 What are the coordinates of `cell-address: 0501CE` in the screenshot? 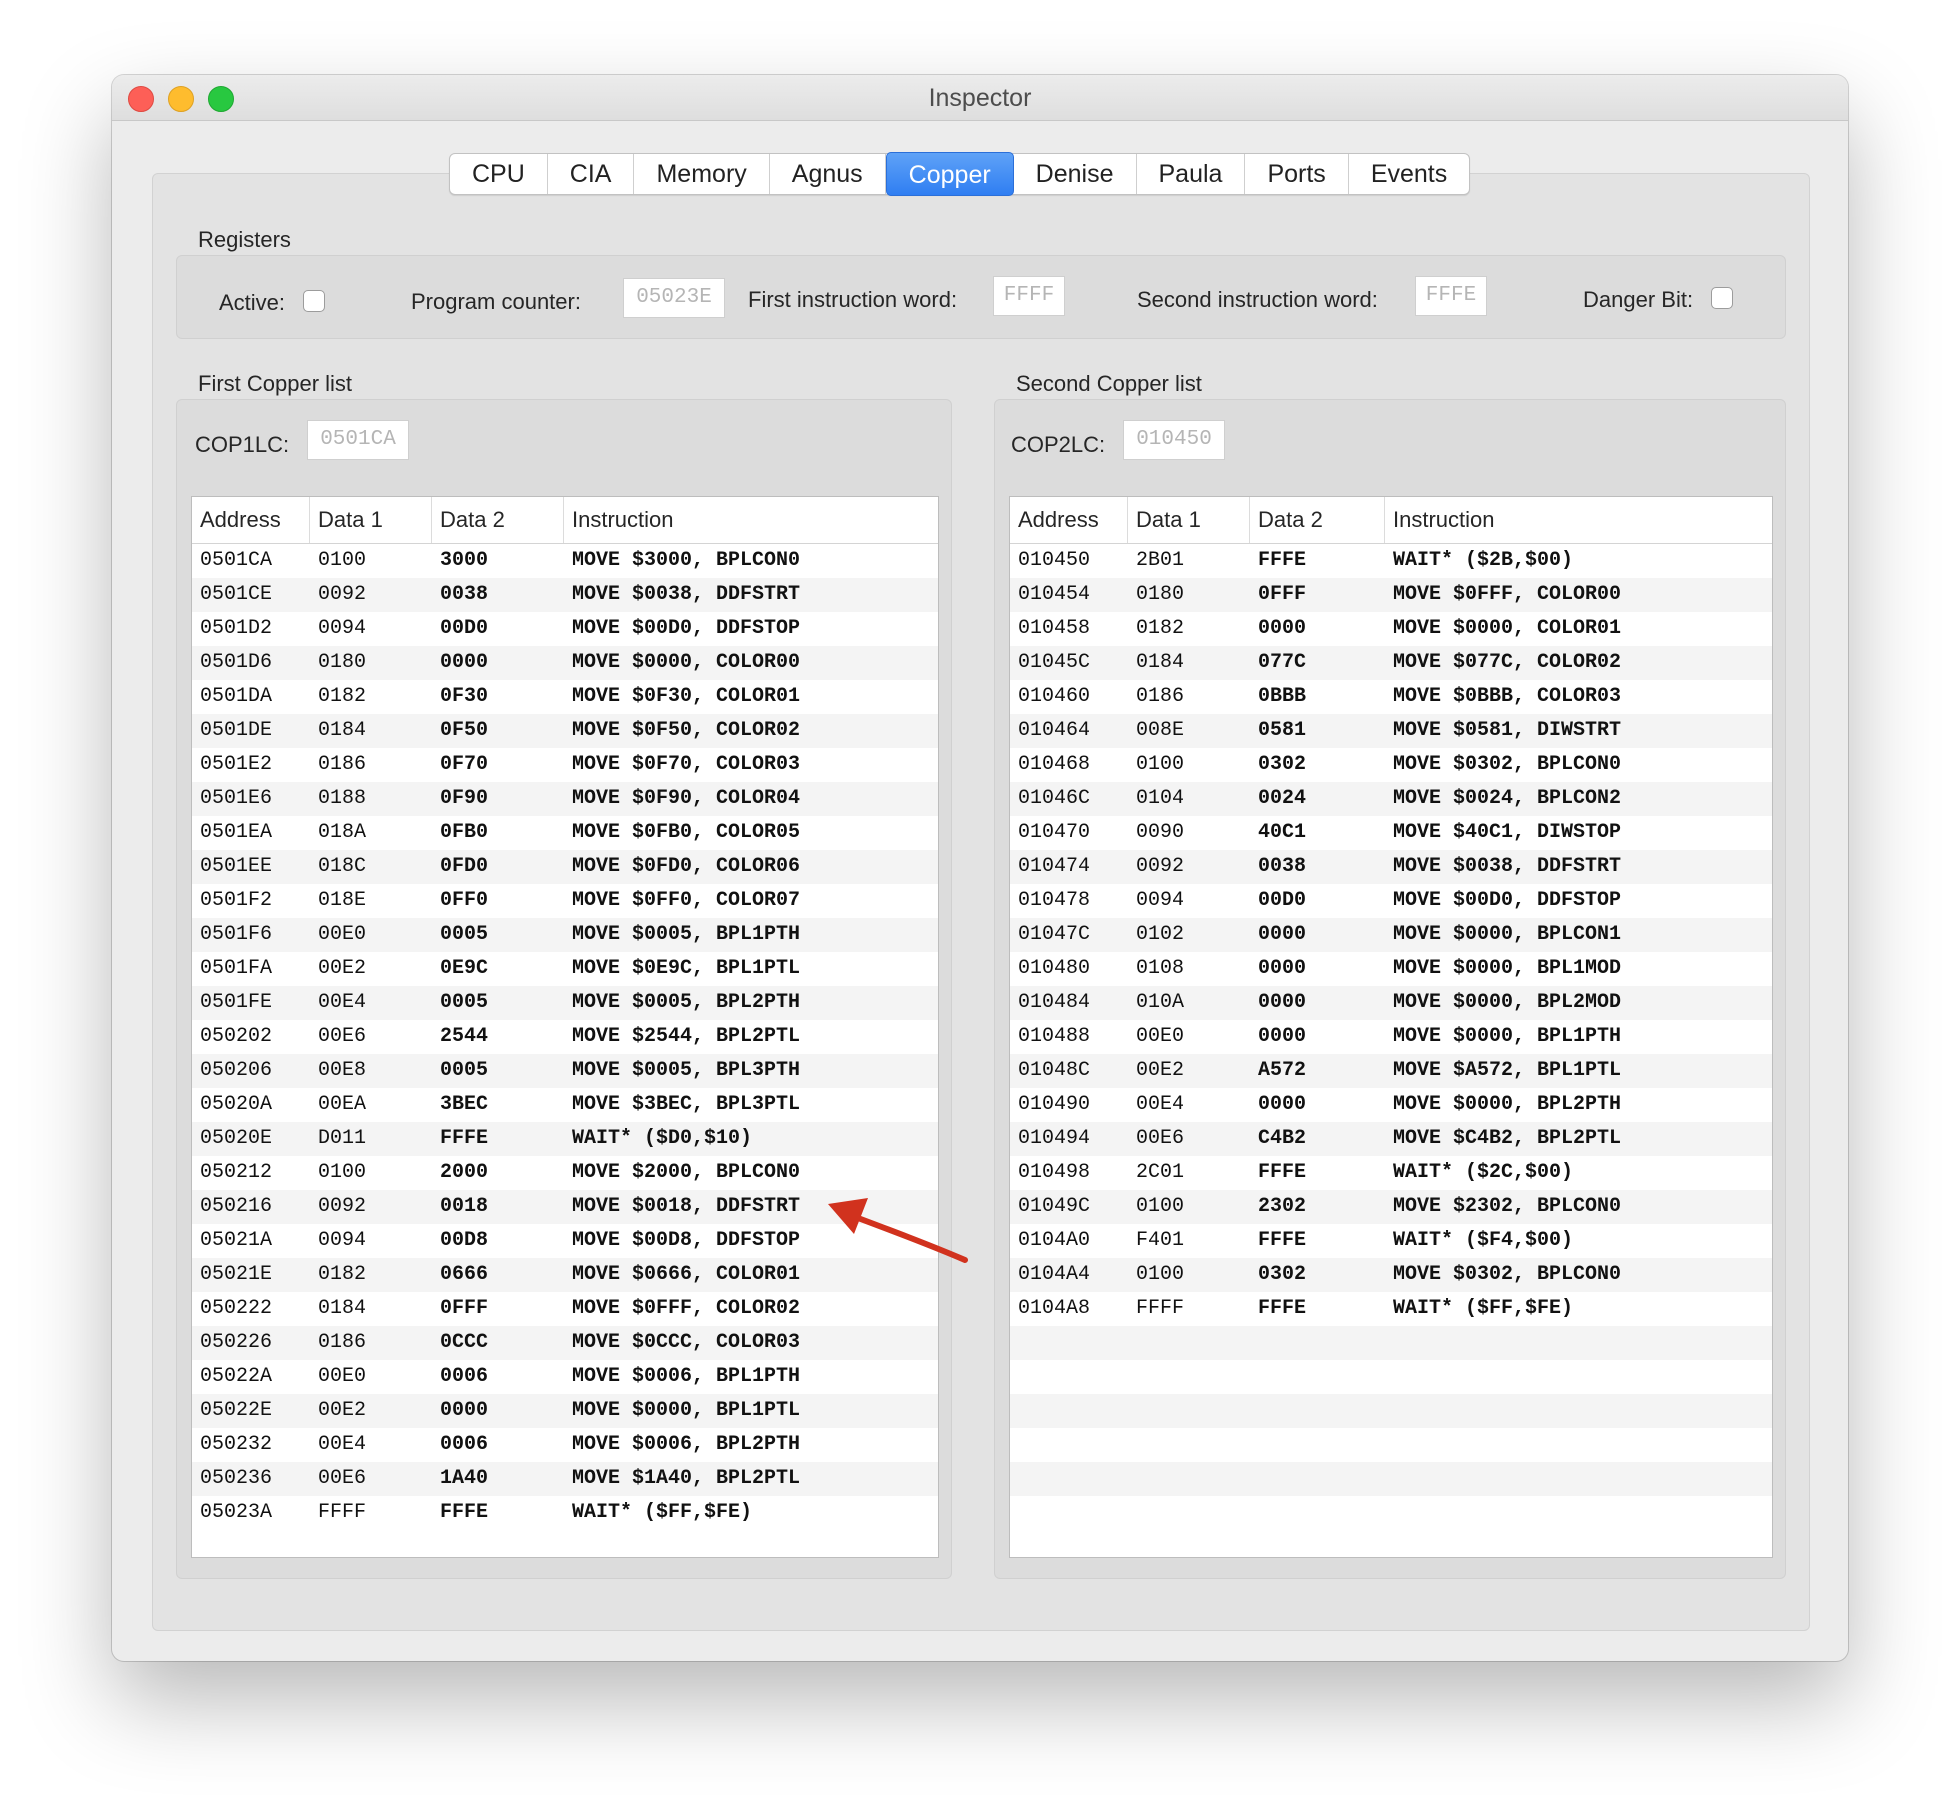 It's located at (236, 594).